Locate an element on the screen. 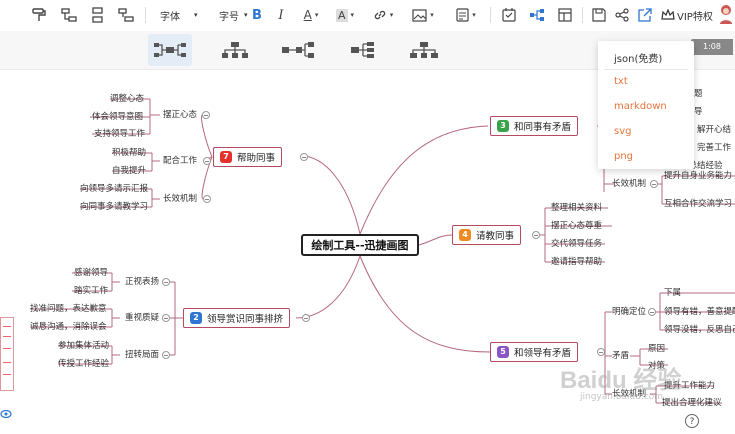  export-png-item: png is located at coordinates (623, 156).